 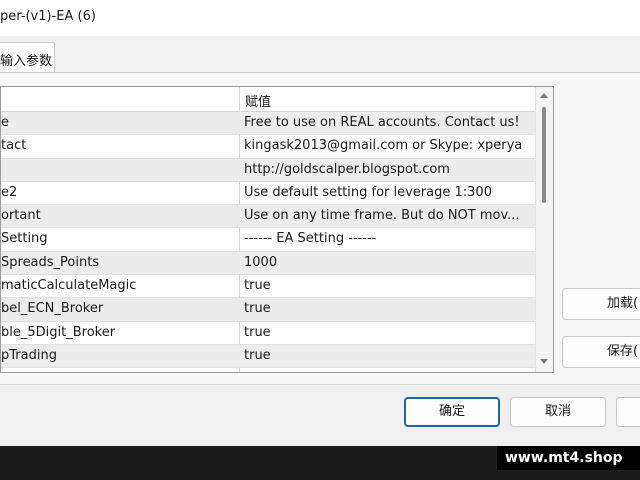 I want to click on cancel-button-label: 取消, so click(x=557, y=411).